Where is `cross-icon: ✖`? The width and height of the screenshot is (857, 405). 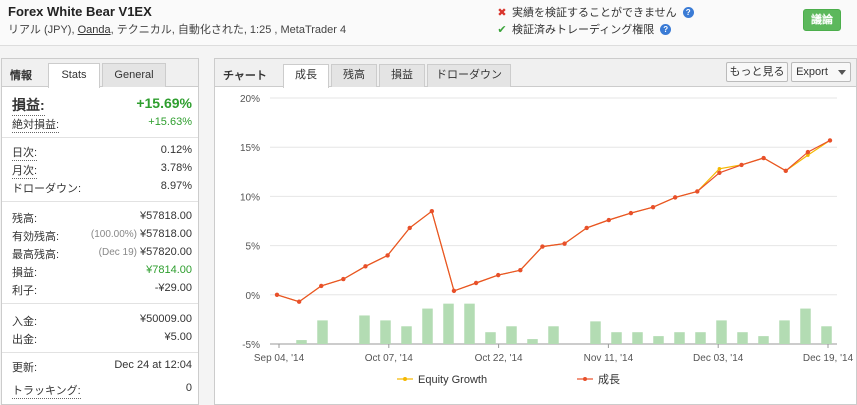
cross-icon: ✖ is located at coordinates (502, 12).